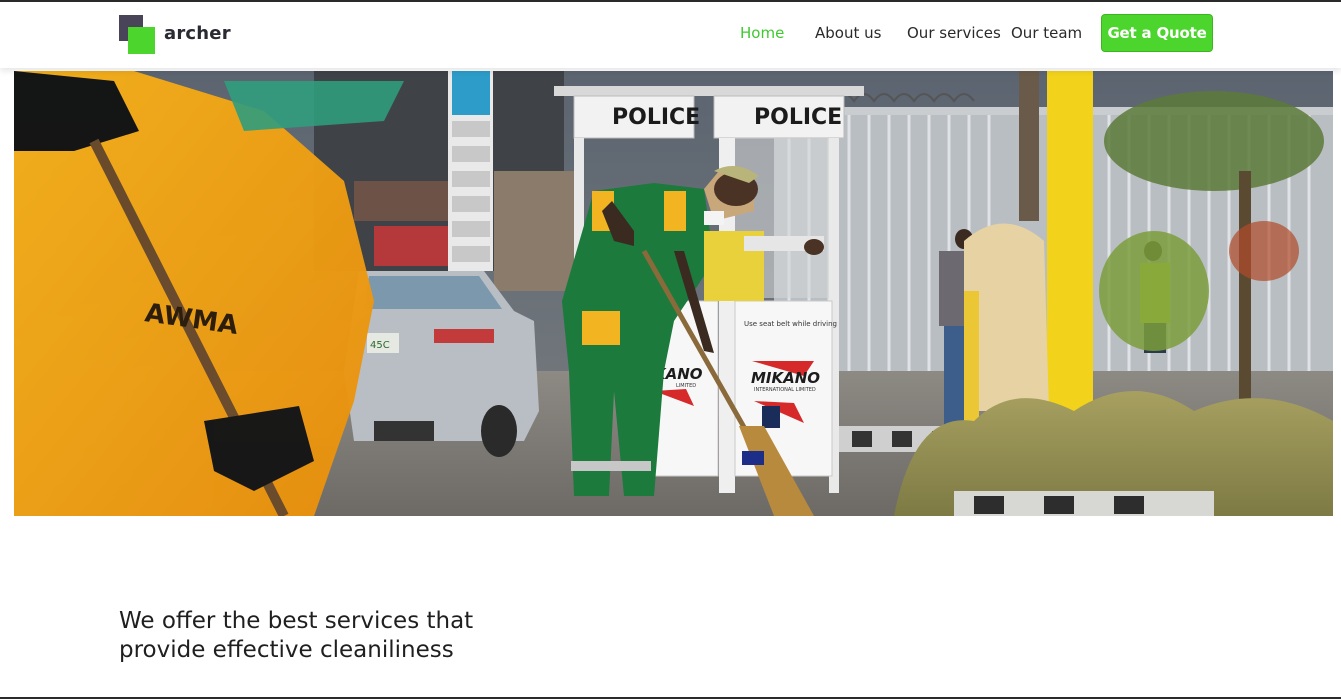  What do you see at coordinates (1070, 243) in the screenshot?
I see `yellow-pole` at bounding box center [1070, 243].